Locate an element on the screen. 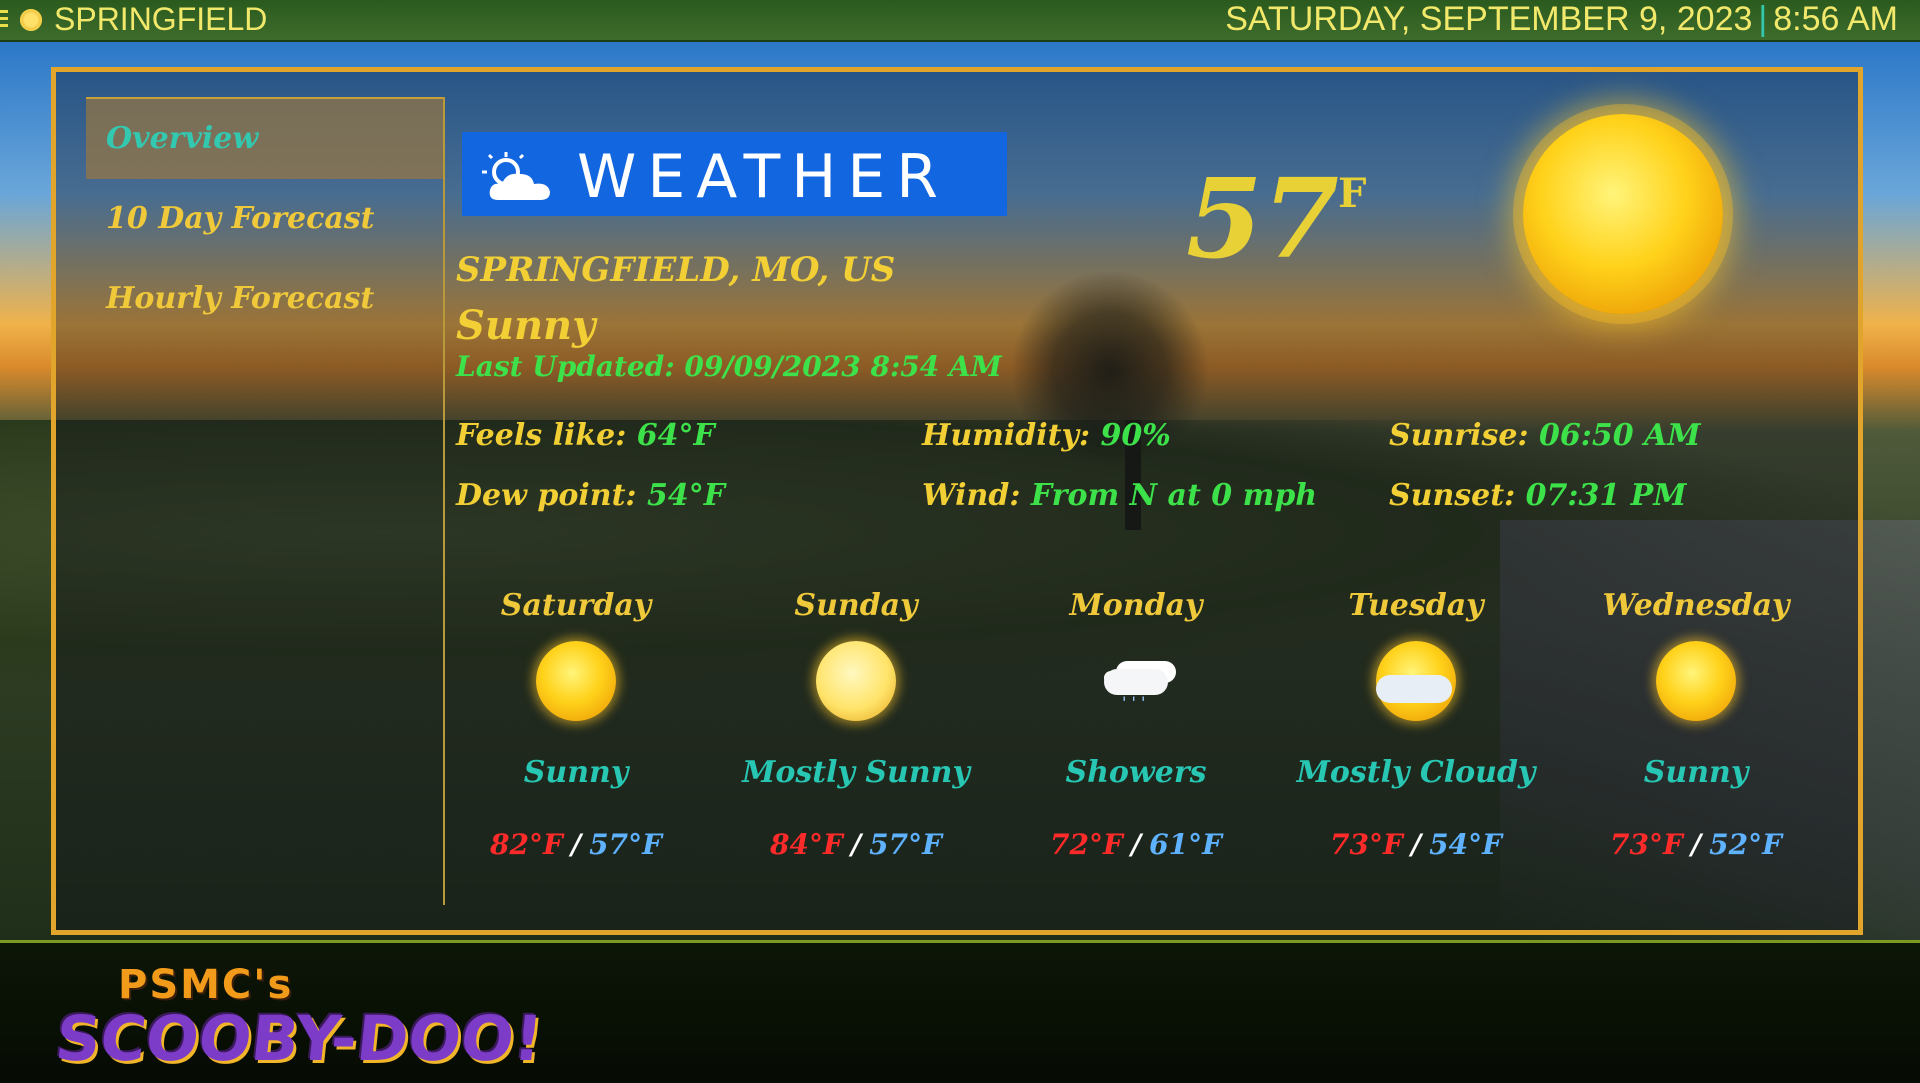  location: SPRINGFIELD, MO, US is located at coordinates (676, 270).